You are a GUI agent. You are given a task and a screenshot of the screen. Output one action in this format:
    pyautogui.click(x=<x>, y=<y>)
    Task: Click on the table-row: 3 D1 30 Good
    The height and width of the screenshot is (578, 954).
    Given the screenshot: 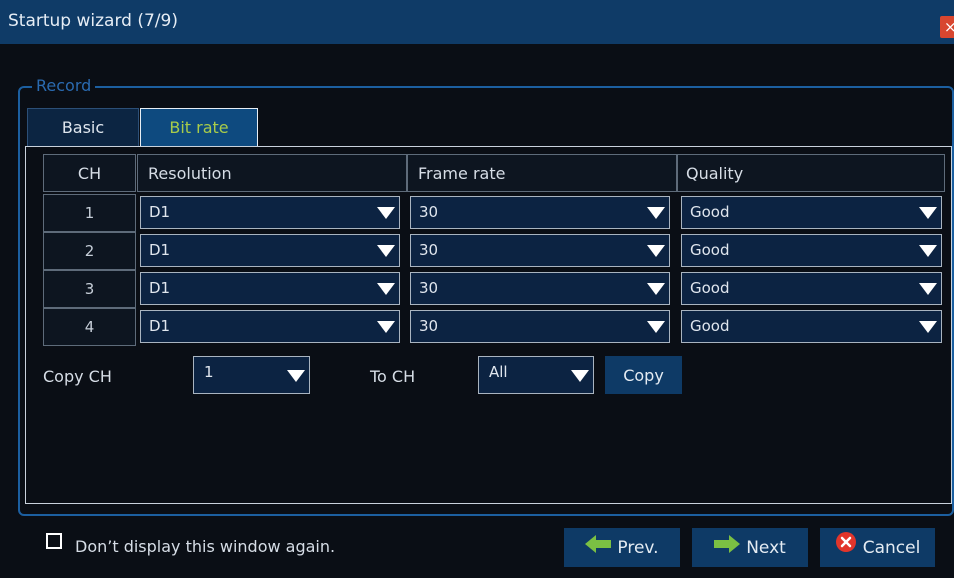 What is the action you would take?
    pyautogui.click(x=494, y=289)
    